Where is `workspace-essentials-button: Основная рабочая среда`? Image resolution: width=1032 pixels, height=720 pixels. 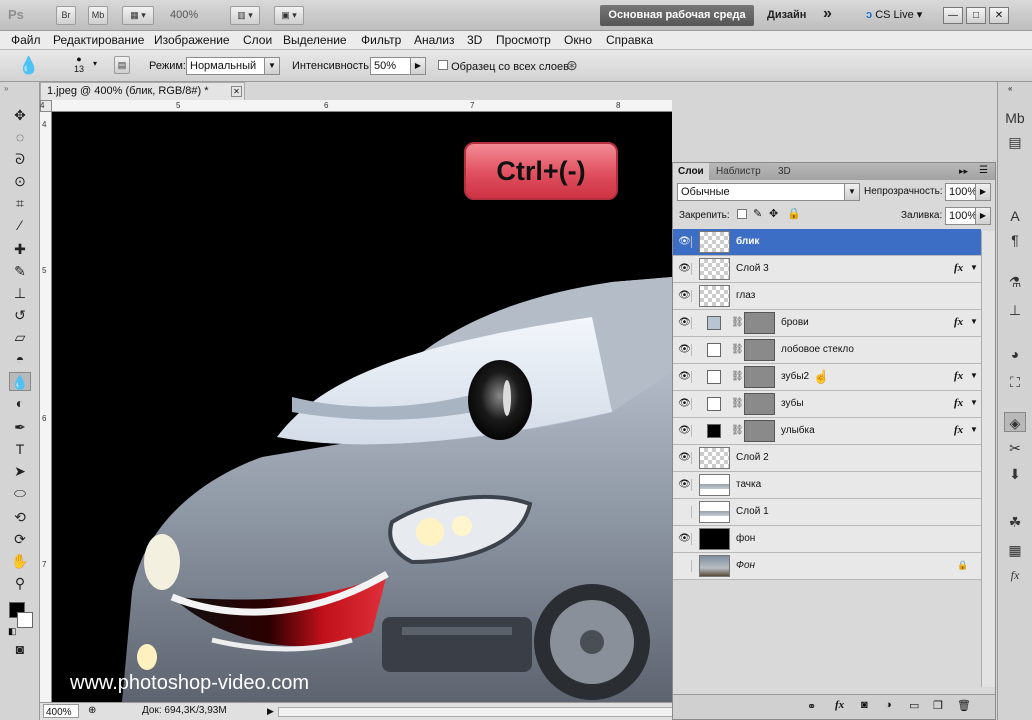 workspace-essentials-button: Основная рабочая среда is located at coordinates (677, 15).